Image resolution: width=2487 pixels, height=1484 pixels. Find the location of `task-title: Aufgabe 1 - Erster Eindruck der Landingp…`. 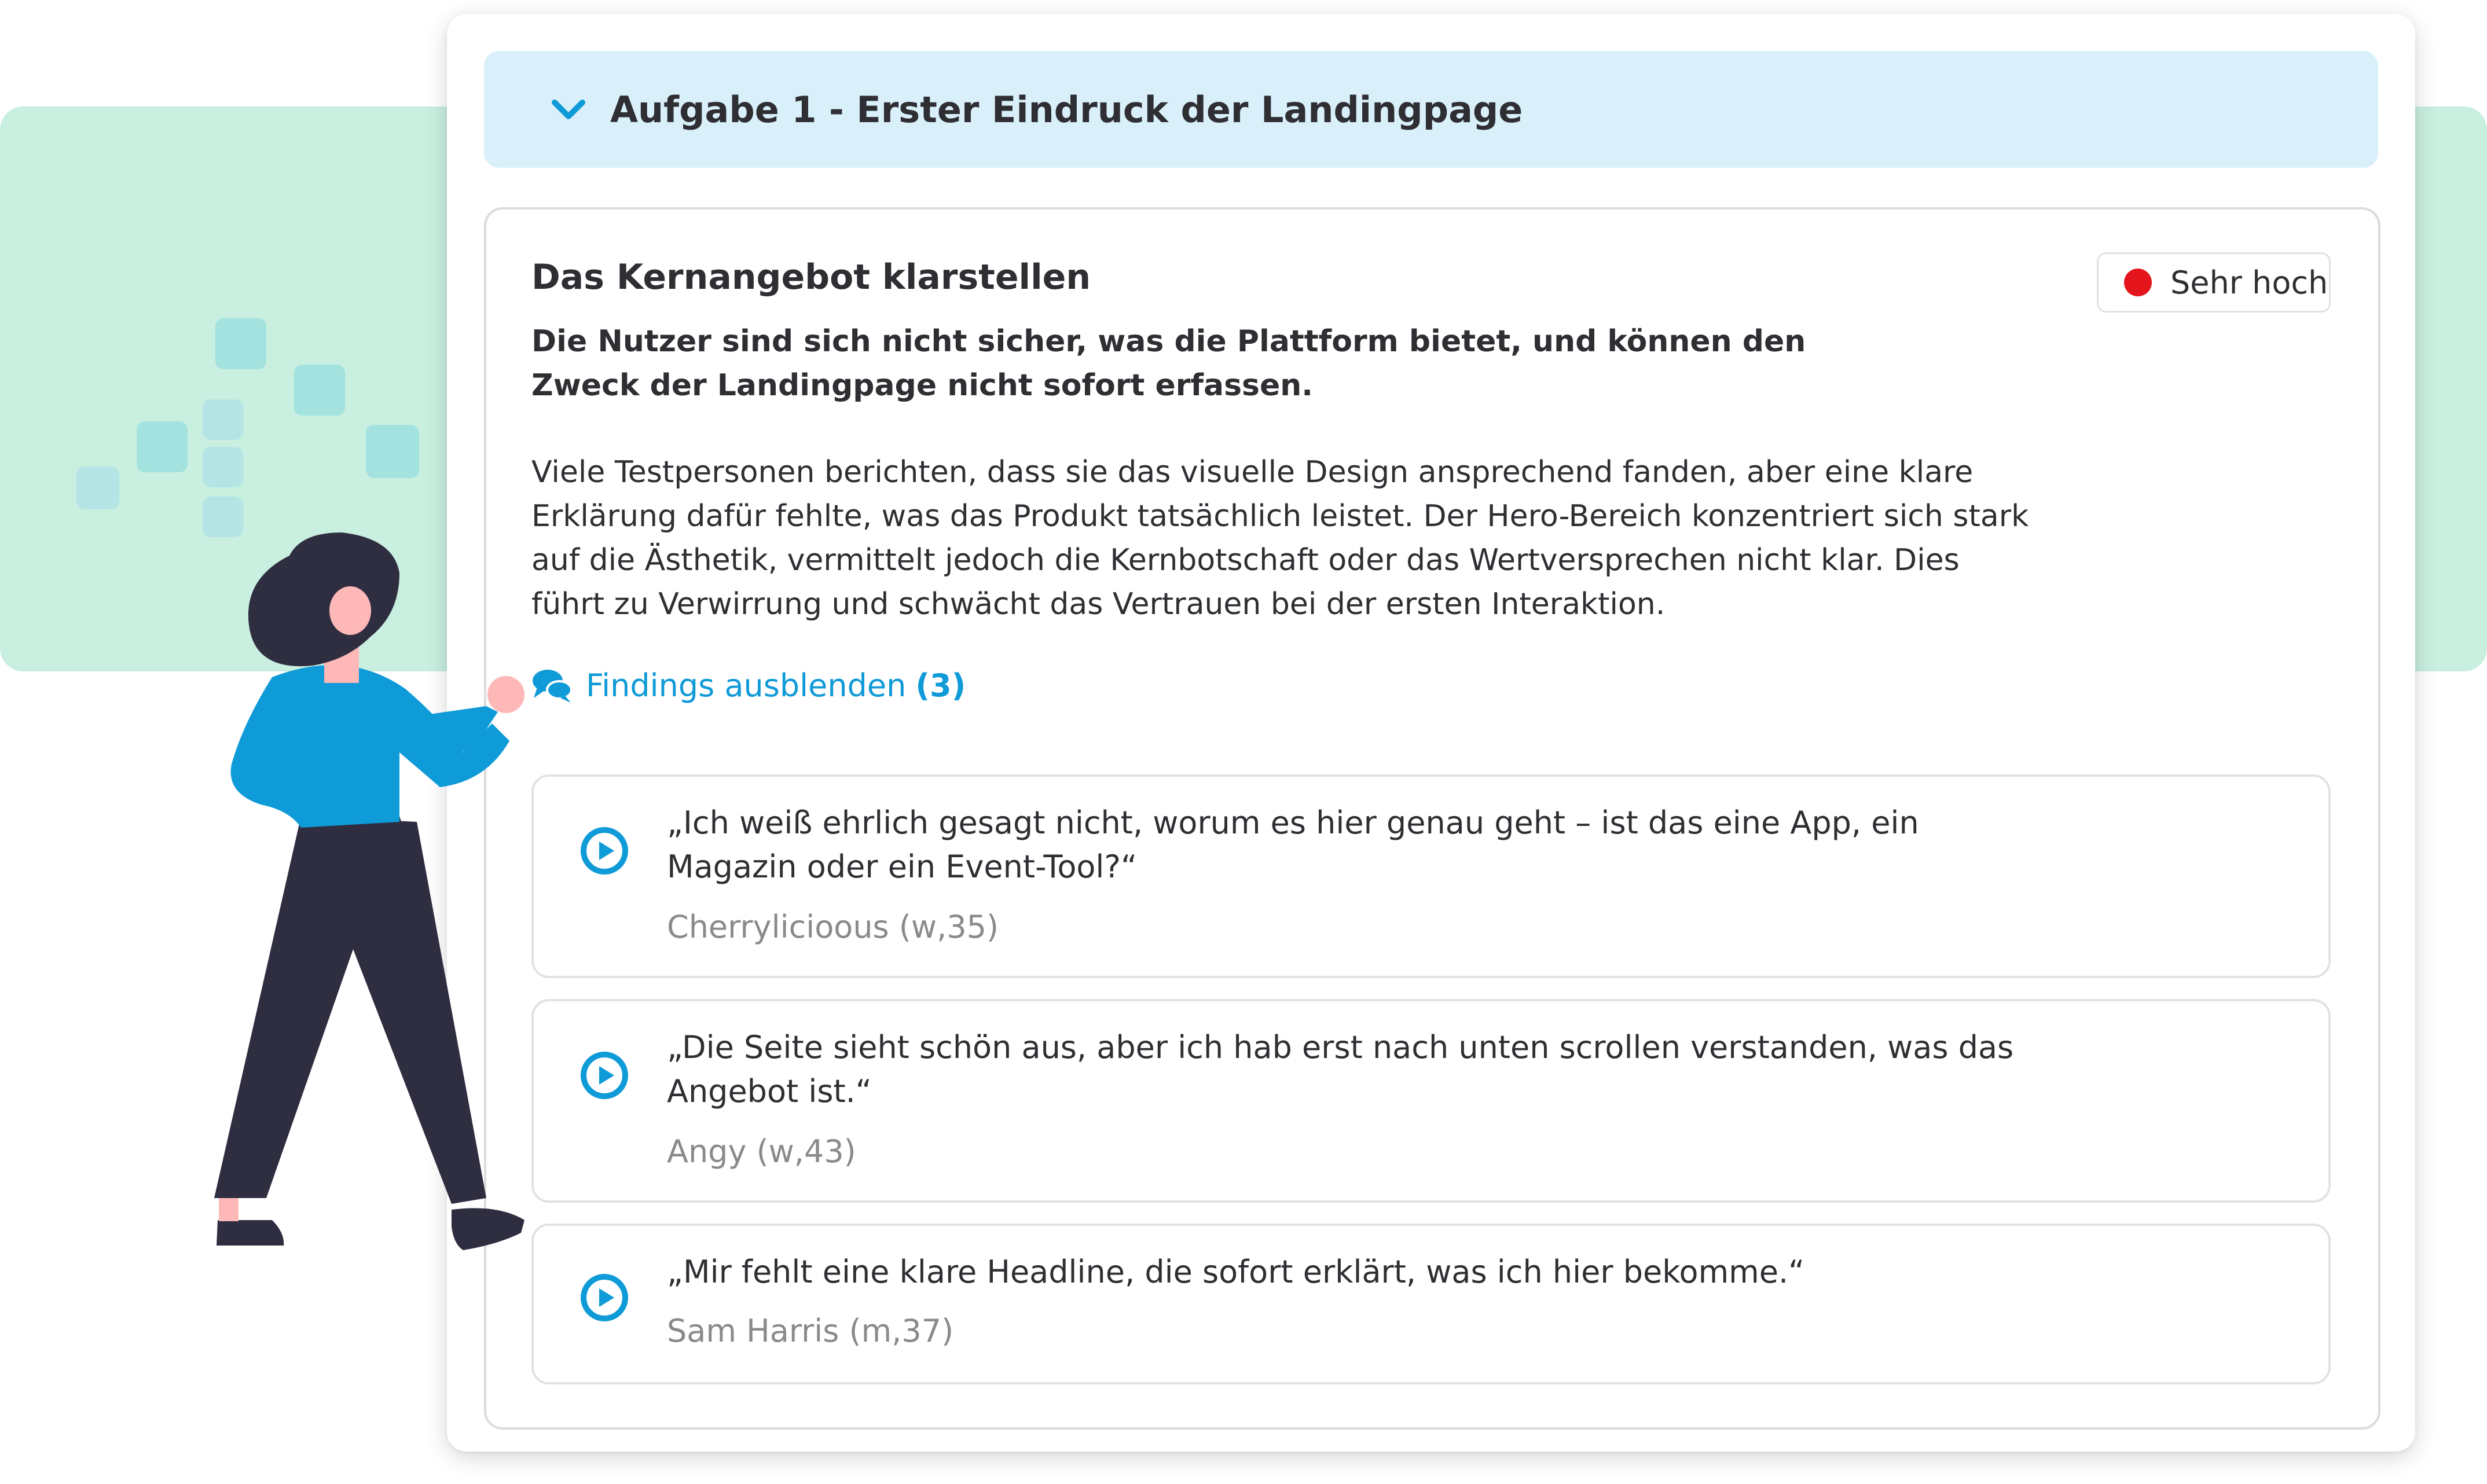

task-title: Aufgabe 1 - Erster Eindruck der Landingp… is located at coordinates (1066, 110).